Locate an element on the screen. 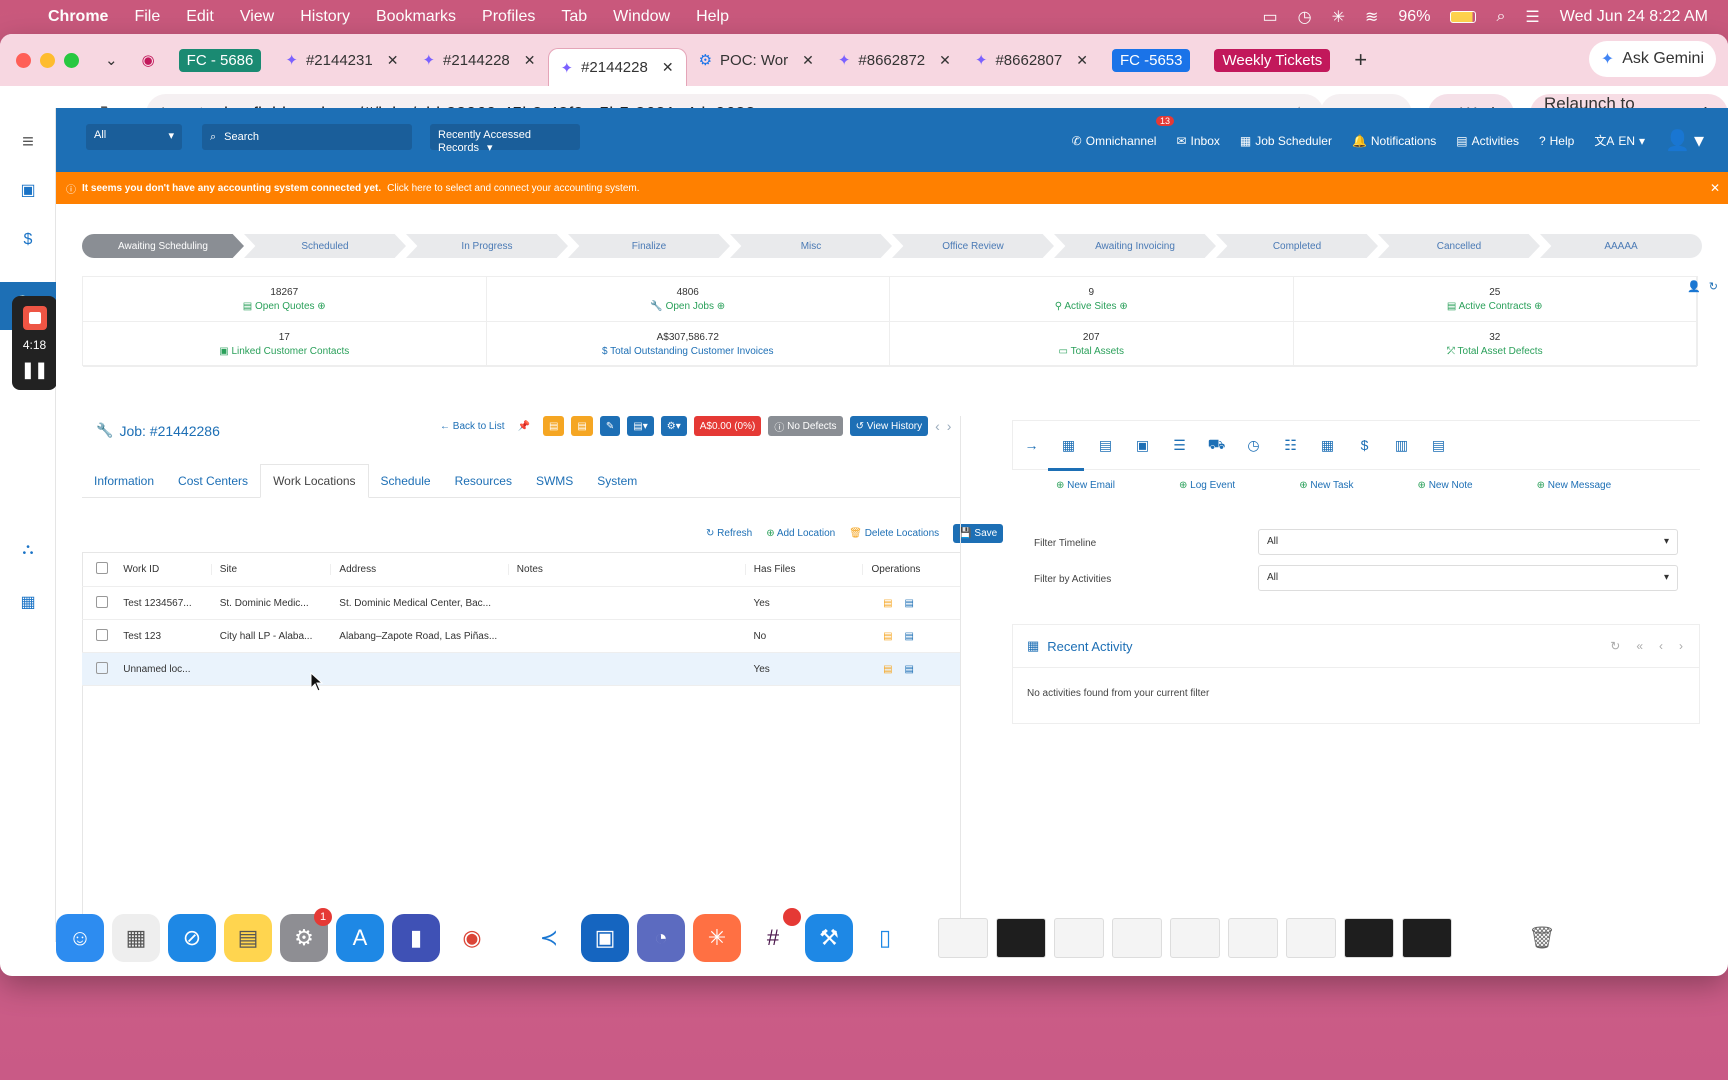 The height and width of the screenshot is (1080, 1728). tab-search-button: ⌄ is located at coordinates (111, 60).